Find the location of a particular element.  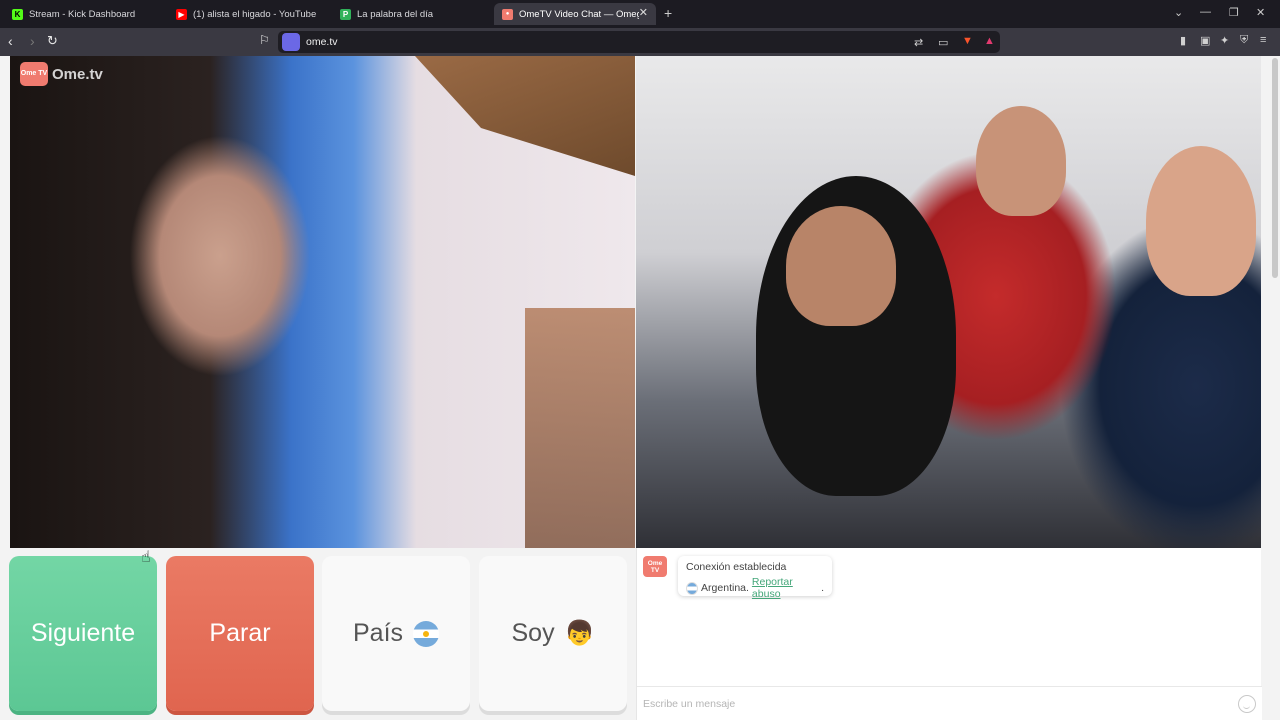

gender-button: Soy 👦 is located at coordinates (553, 633).